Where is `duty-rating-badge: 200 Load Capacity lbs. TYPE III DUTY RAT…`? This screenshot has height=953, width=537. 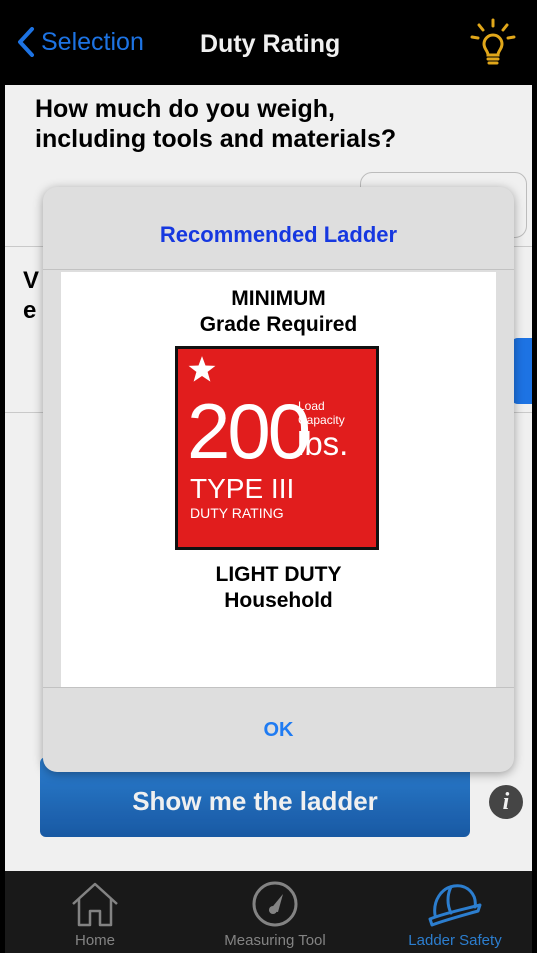
duty-rating-badge: 200 Load Capacity lbs. TYPE III DUTY RAT… is located at coordinates (277, 448).